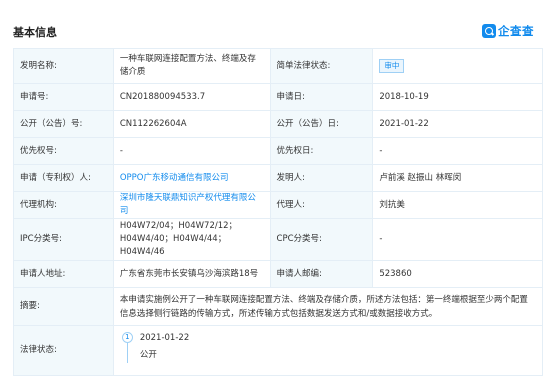 This screenshot has width=550, height=390. What do you see at coordinates (64, 66) in the screenshot?
I see `invention-name-label: 发明名称:` at bounding box center [64, 66].